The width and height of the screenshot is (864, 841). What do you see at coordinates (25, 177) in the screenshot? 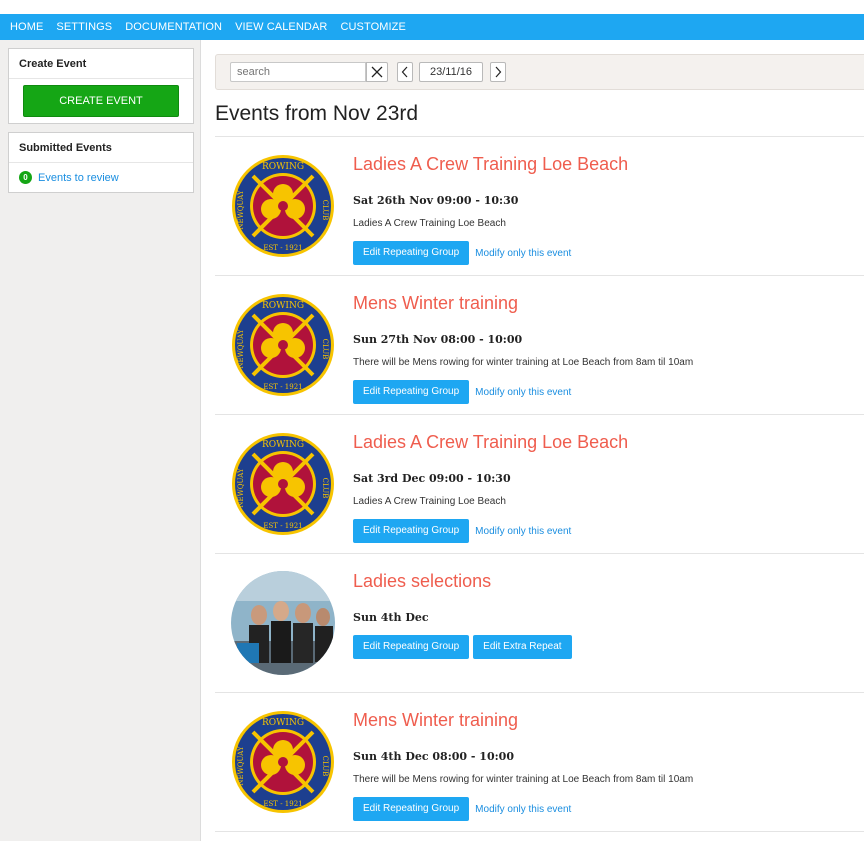
I see `review-count-badge: 0` at bounding box center [25, 177].